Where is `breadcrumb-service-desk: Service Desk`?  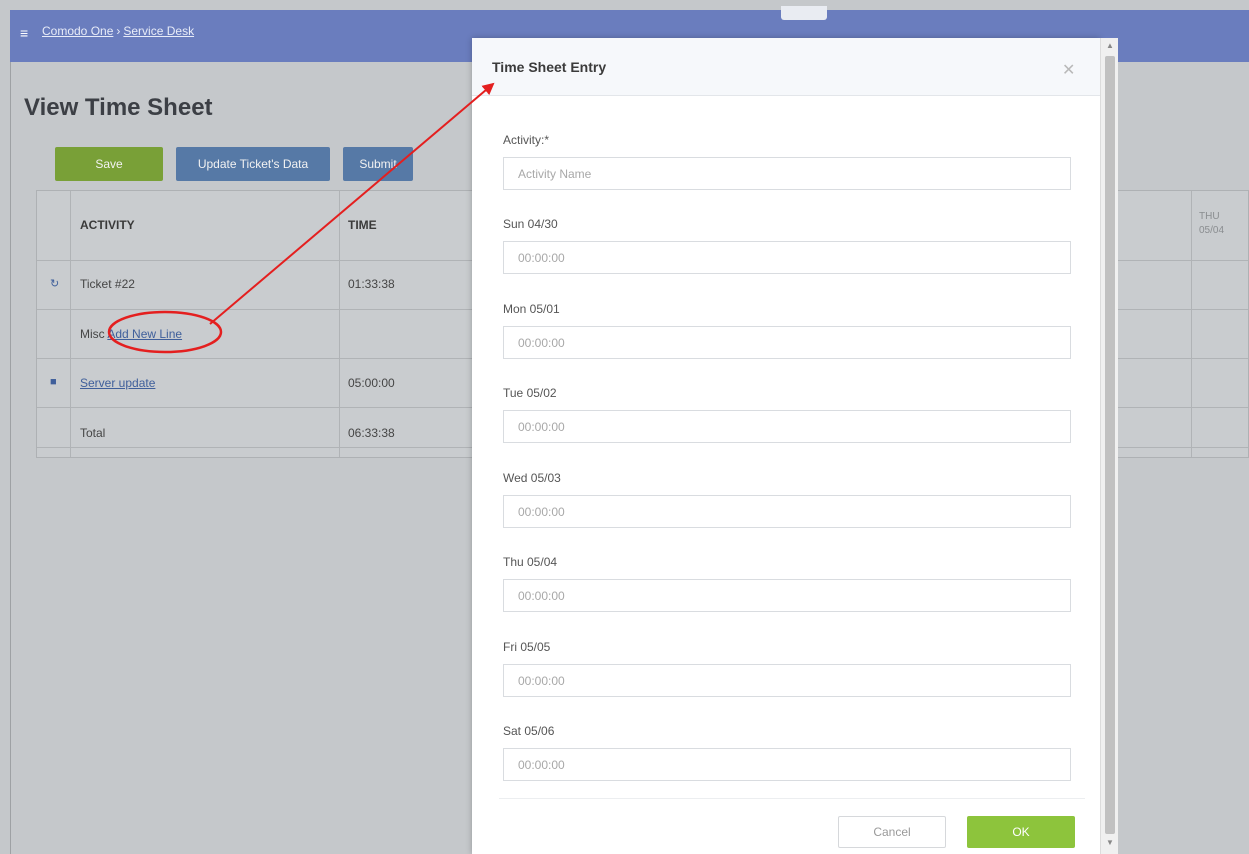 breadcrumb-service-desk: Service Desk is located at coordinates (158, 31).